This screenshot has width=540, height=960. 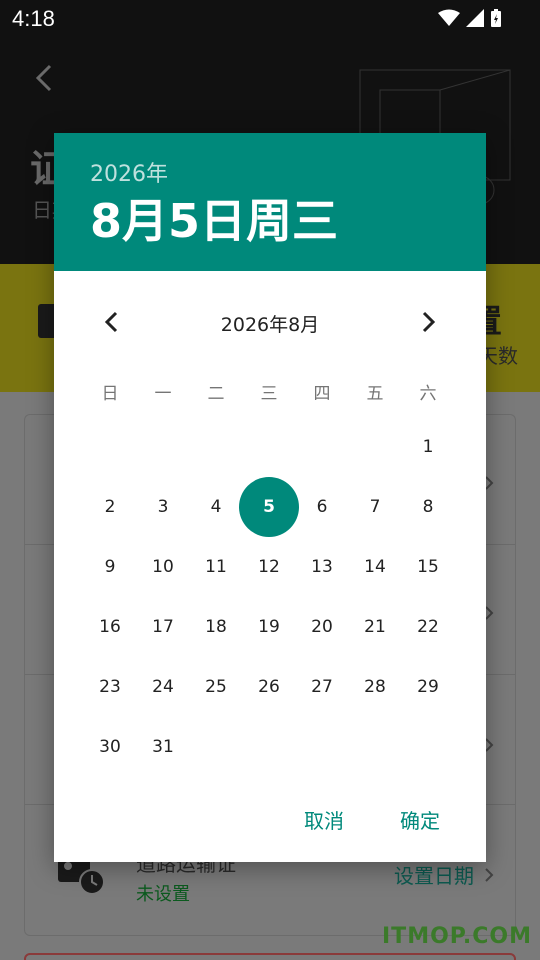 I want to click on day-cell: 21, so click(x=375, y=627).